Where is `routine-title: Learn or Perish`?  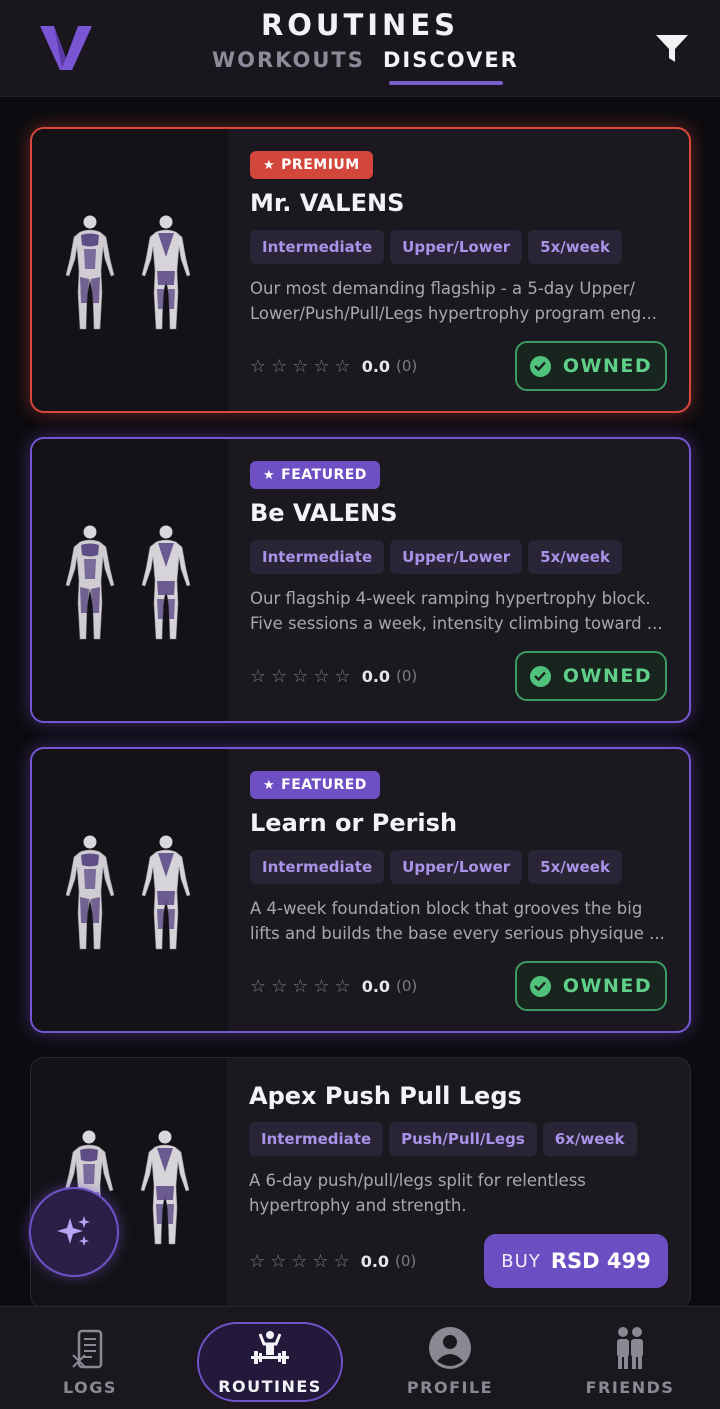 routine-title: Learn or Perish is located at coordinates (354, 823).